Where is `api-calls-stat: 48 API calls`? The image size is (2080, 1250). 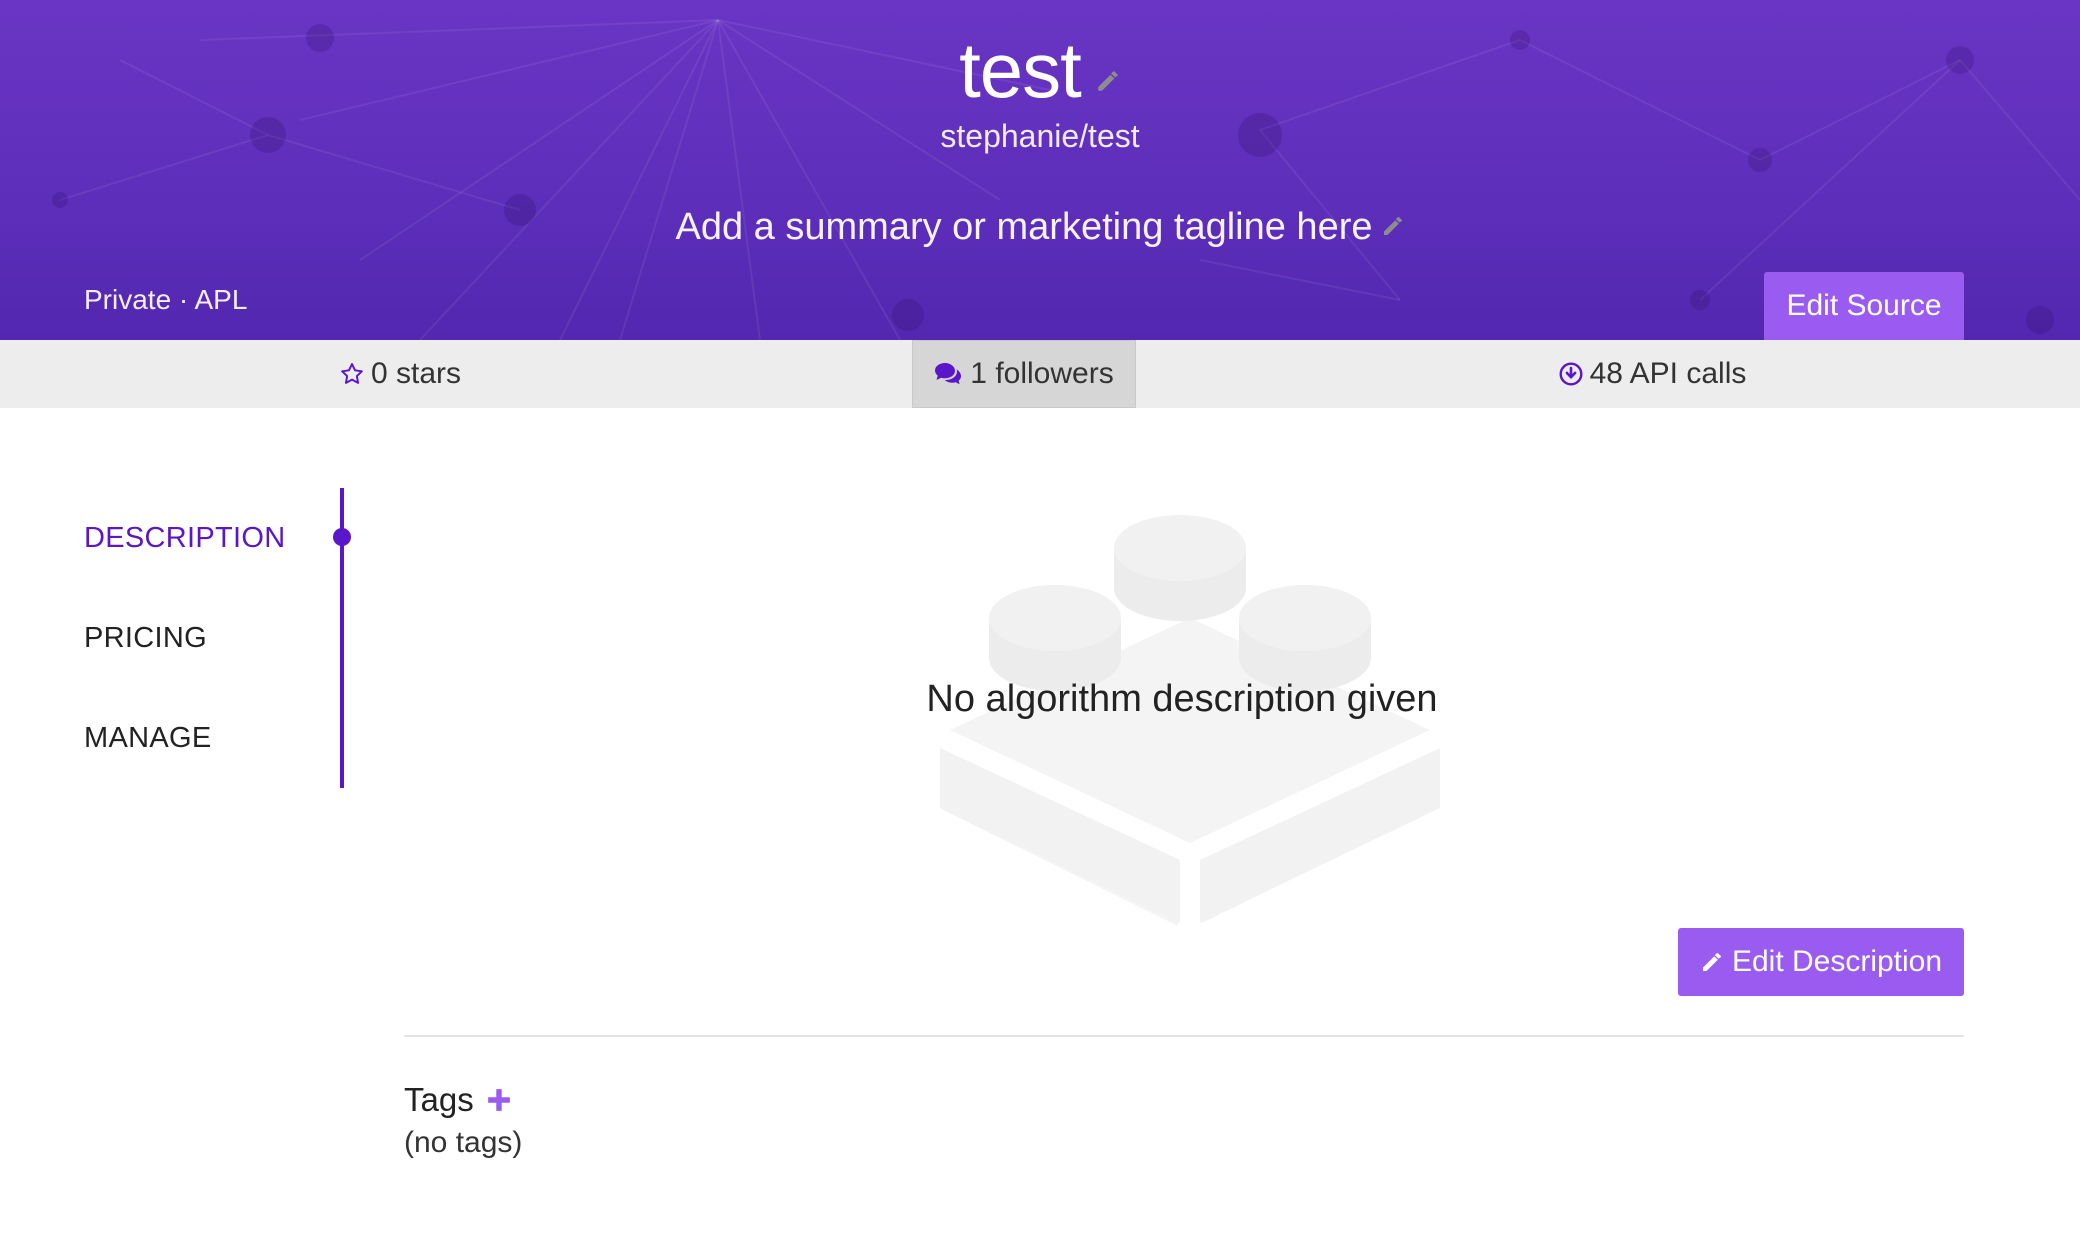
api-calls-stat: 48 API calls is located at coordinates (1652, 374).